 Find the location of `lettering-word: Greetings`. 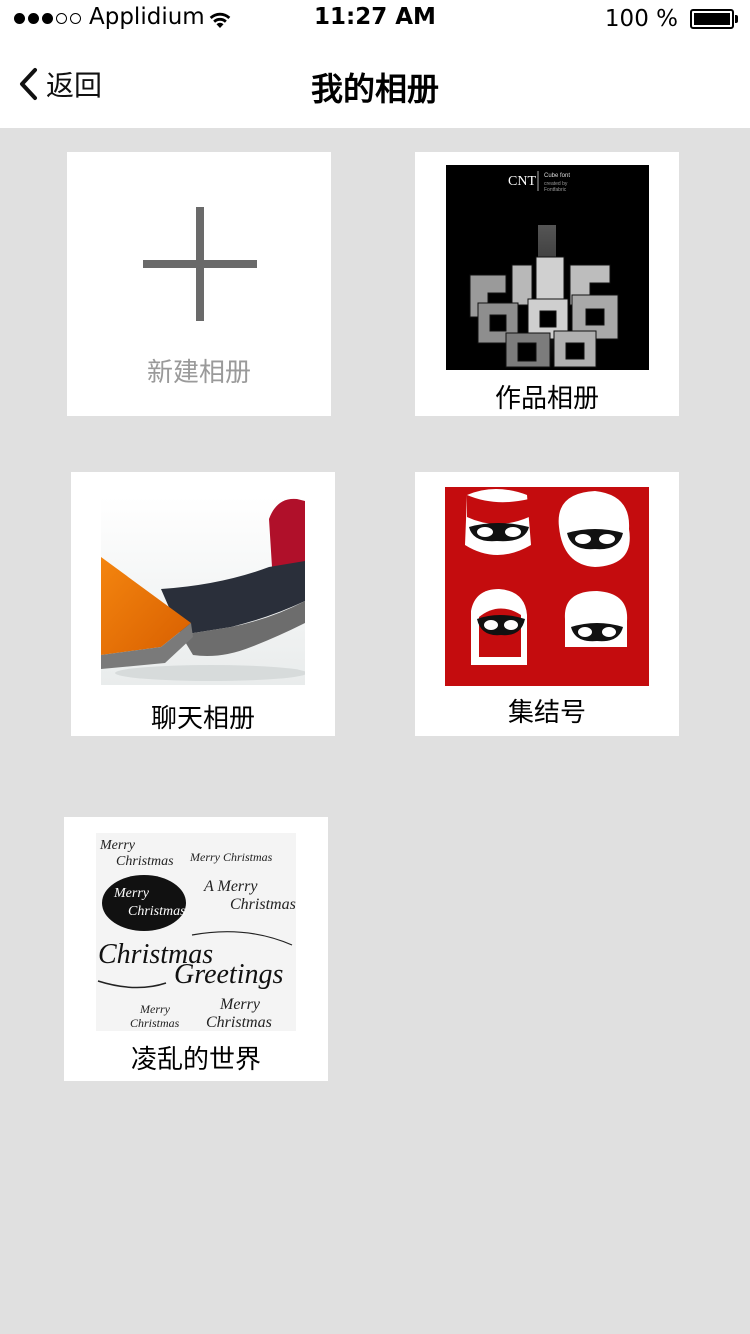

lettering-word: Greetings is located at coordinates (228, 974).